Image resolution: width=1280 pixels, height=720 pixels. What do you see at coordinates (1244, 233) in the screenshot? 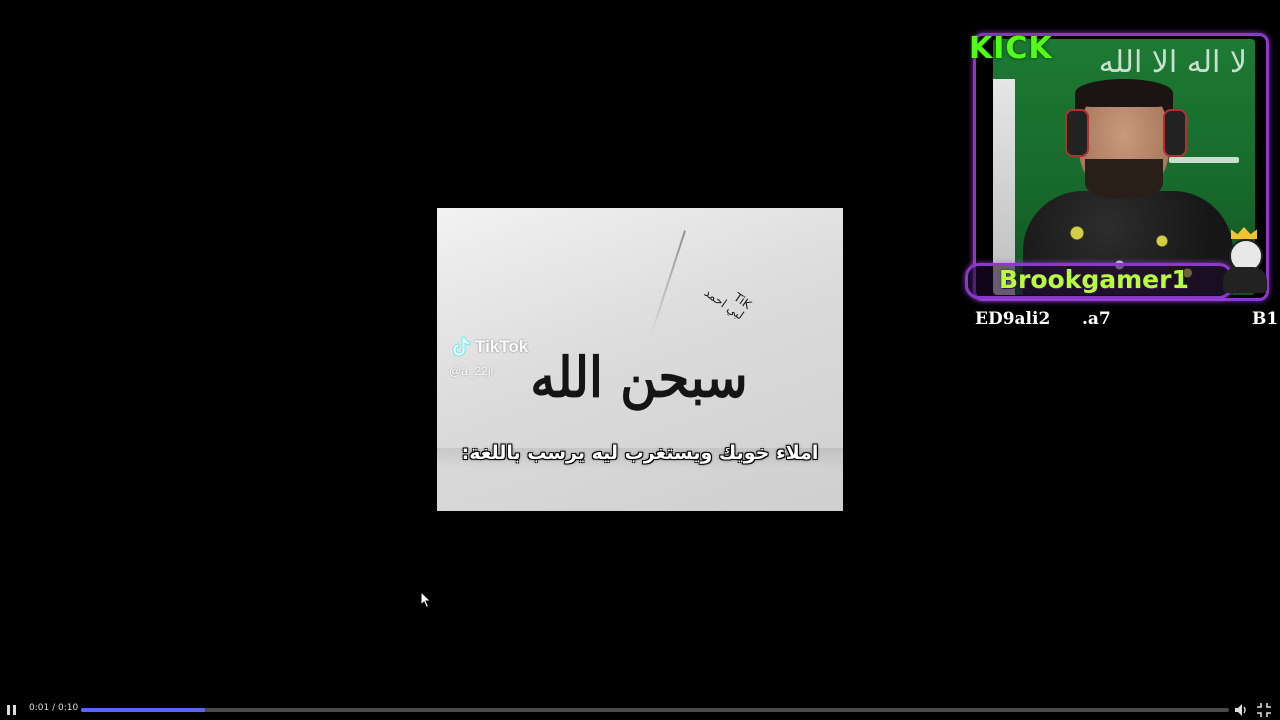
I see `crown-icon` at bounding box center [1244, 233].